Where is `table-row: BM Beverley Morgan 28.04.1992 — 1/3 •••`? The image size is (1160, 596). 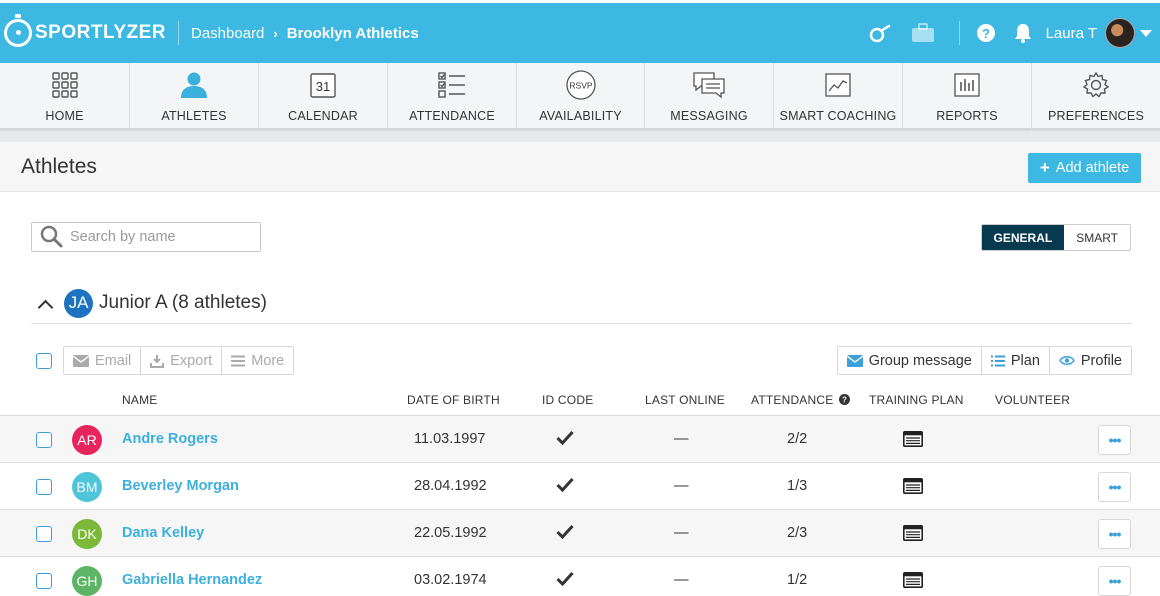 table-row: BM Beverley Morgan 28.04.1992 — 1/3 ••• is located at coordinates (580, 486).